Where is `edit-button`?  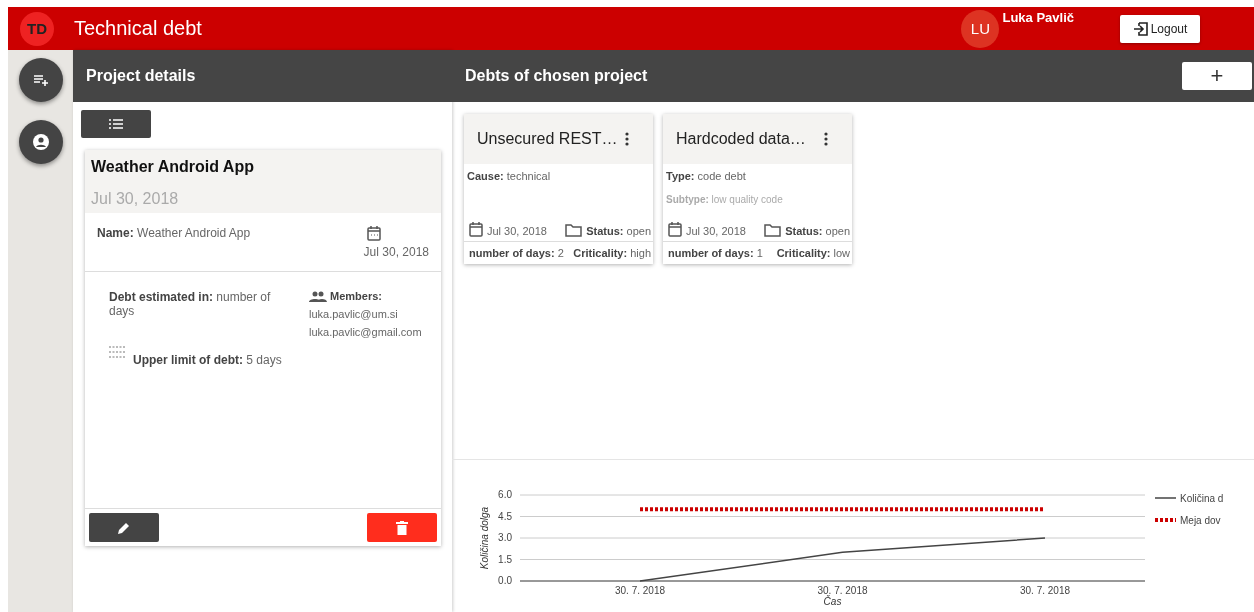 edit-button is located at coordinates (124, 527).